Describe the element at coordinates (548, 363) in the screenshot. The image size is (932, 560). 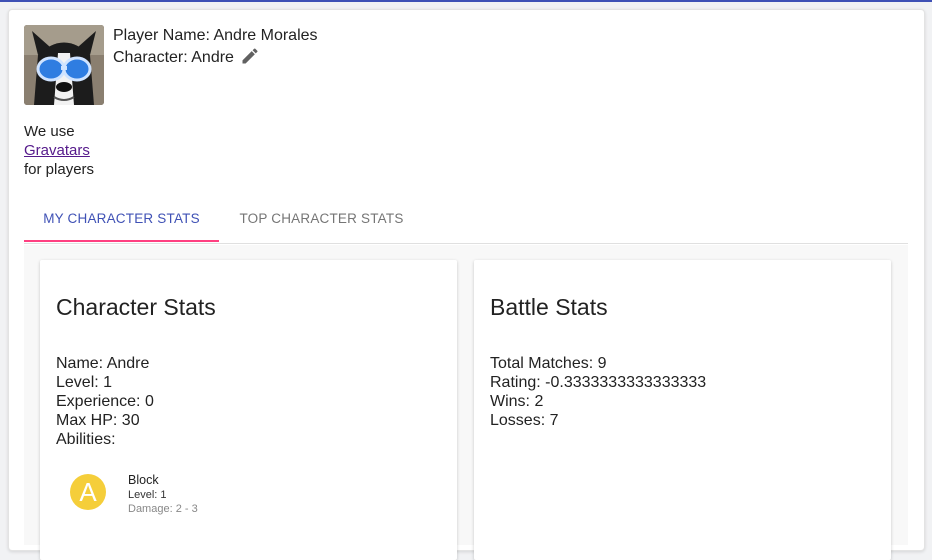
I see `stat-total-matches: Total Matches: 9` at that location.